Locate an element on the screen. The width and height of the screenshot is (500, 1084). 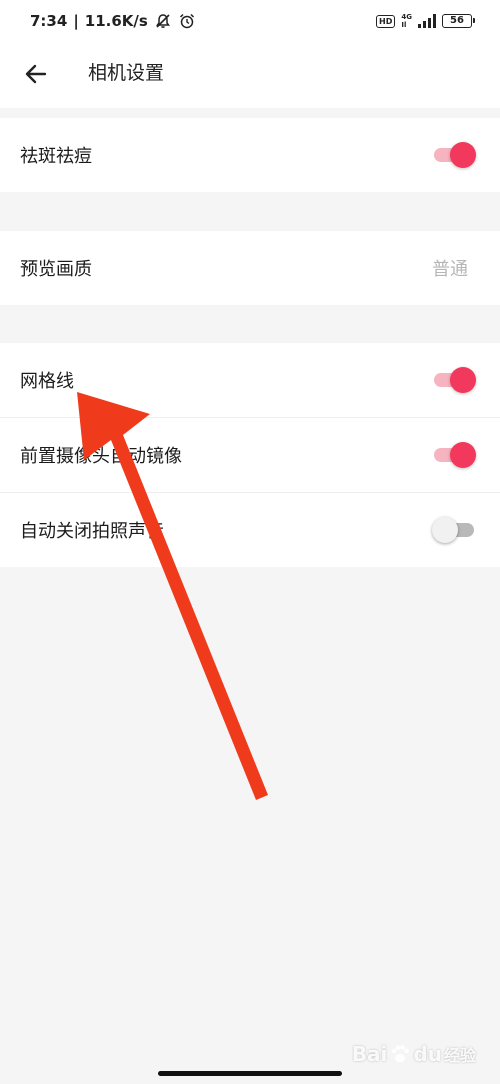
battery-indicator: 56 is located at coordinates (458, 21).